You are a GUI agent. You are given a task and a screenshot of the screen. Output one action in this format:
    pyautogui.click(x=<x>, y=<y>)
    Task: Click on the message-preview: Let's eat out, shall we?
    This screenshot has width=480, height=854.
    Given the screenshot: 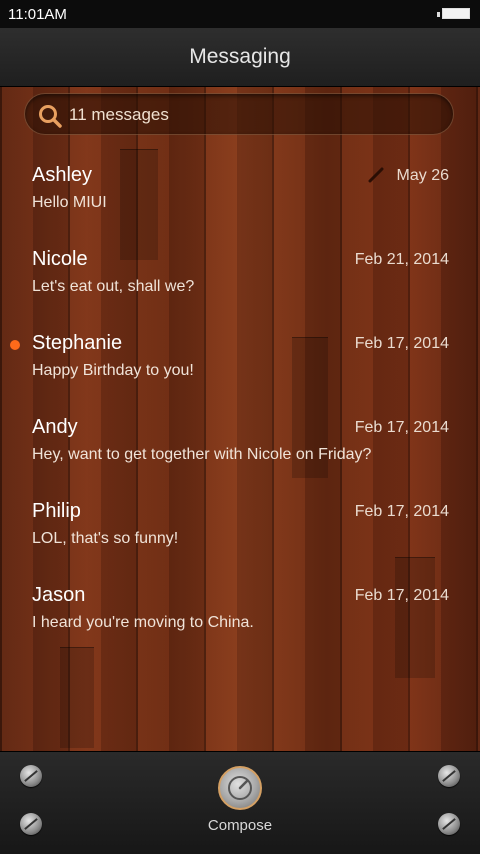 What is the action you would take?
    pyautogui.click(x=113, y=286)
    